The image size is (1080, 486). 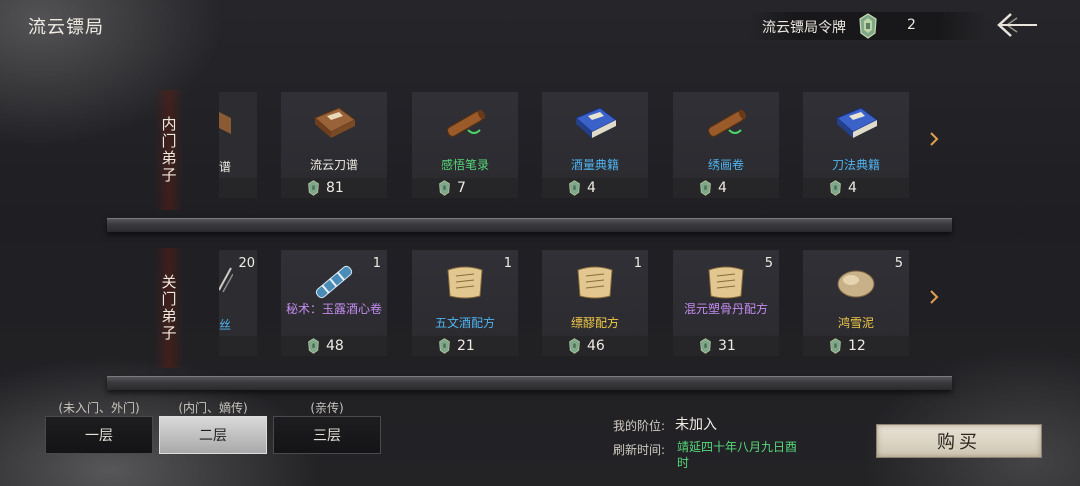 What do you see at coordinates (855, 165) in the screenshot?
I see `item-name: 刀法典籍` at bounding box center [855, 165].